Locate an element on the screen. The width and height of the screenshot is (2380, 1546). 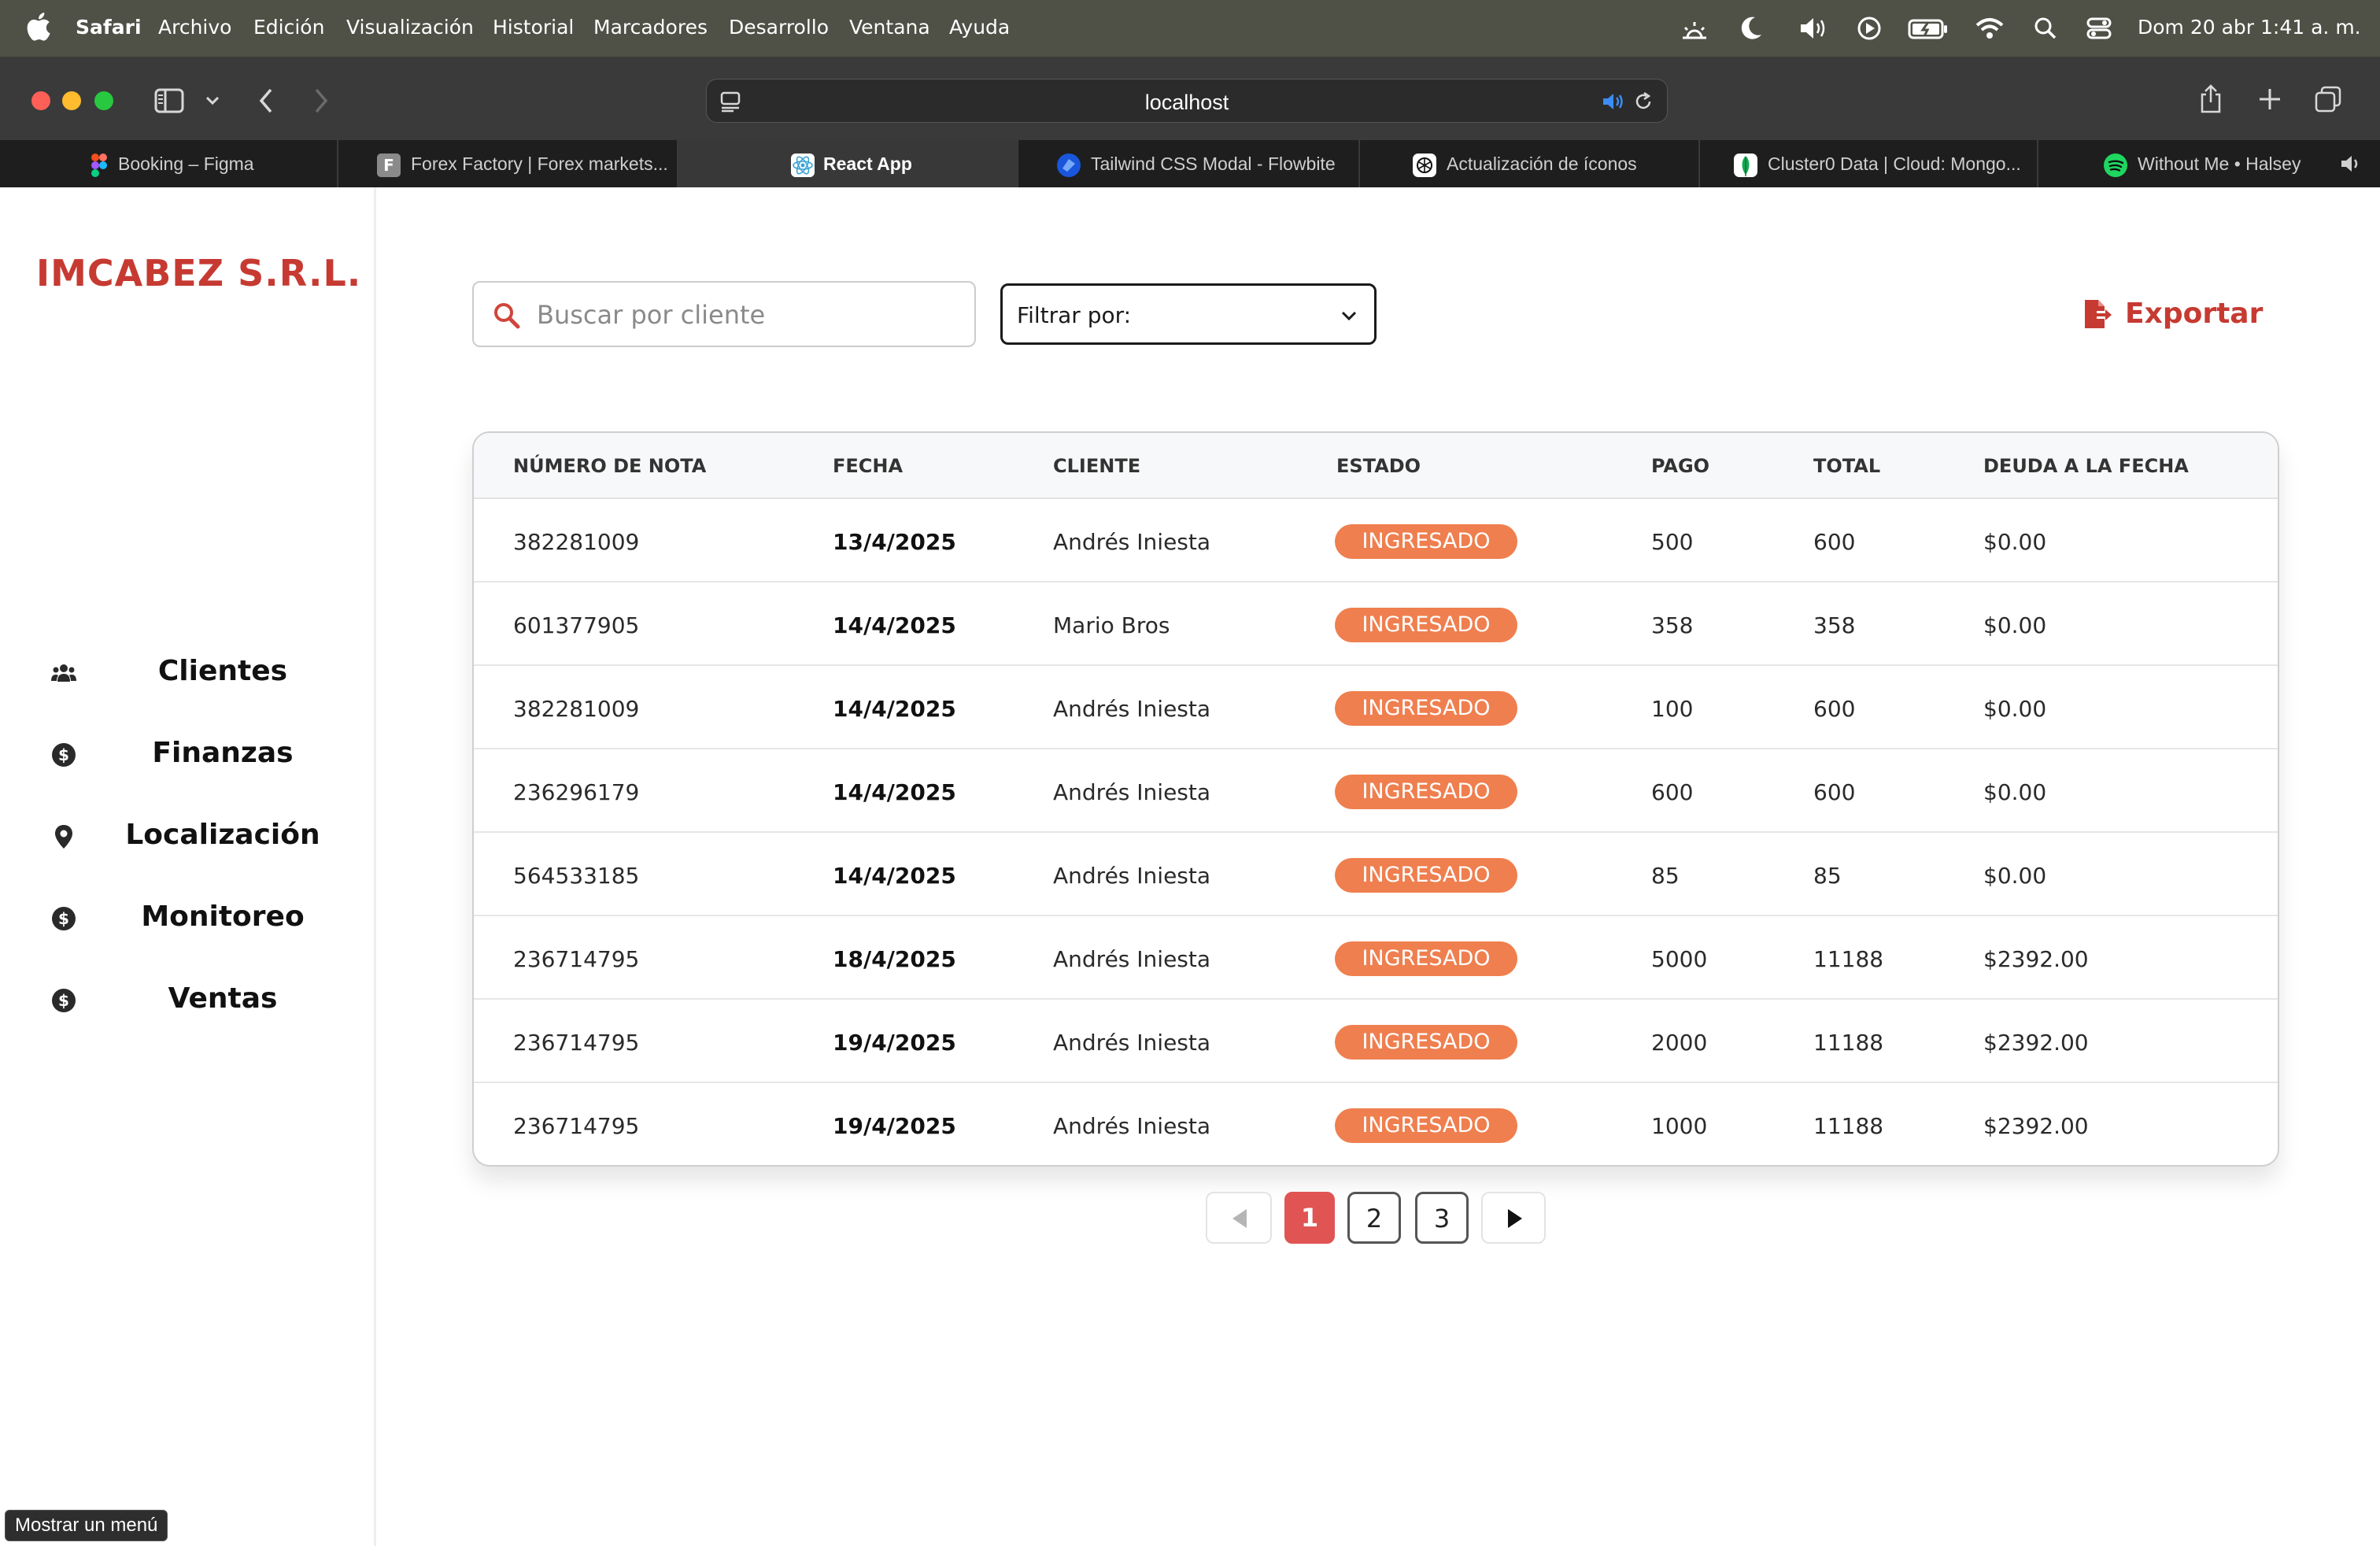
battery-icon is located at coordinates (1928, 28).